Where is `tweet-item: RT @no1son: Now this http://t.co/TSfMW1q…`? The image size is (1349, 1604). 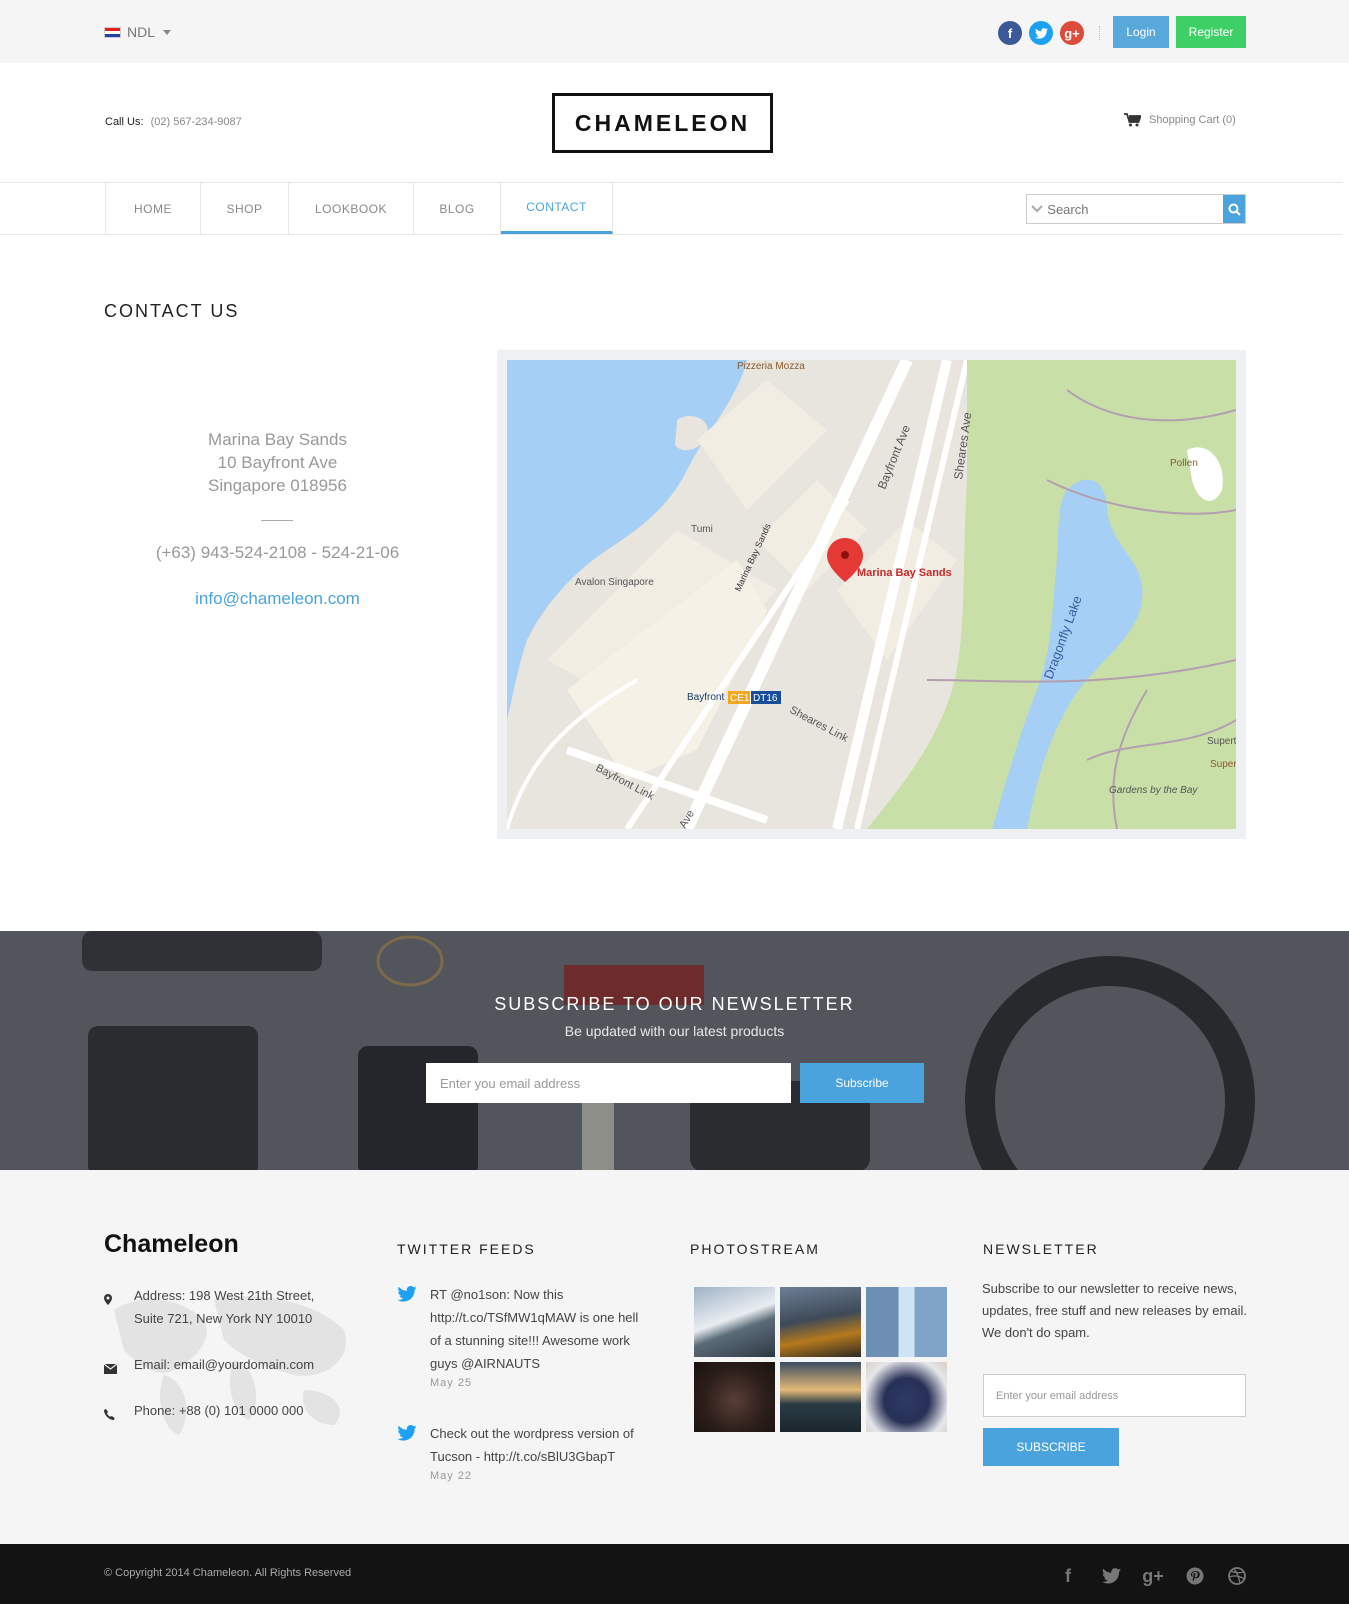 tweet-item: RT @no1son: Now this http://t.co/TSfMW1q… is located at coordinates (521, 1336).